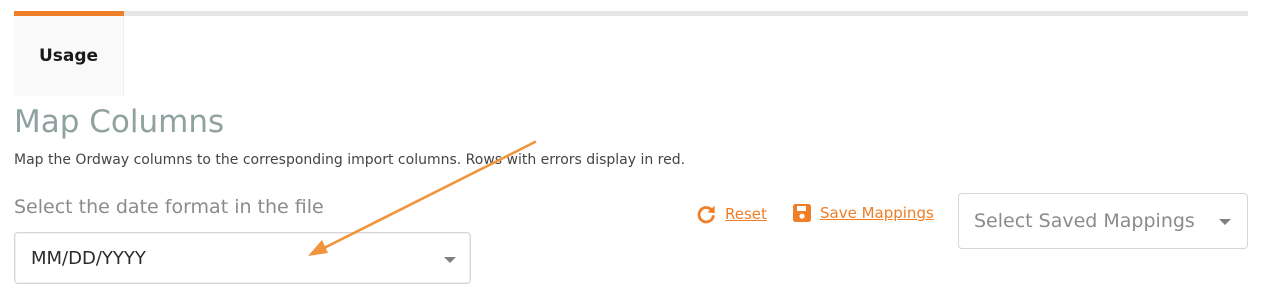 This screenshot has width=1262, height=306. I want to click on date-format-select: MM/DD/YYYY, so click(242, 258).